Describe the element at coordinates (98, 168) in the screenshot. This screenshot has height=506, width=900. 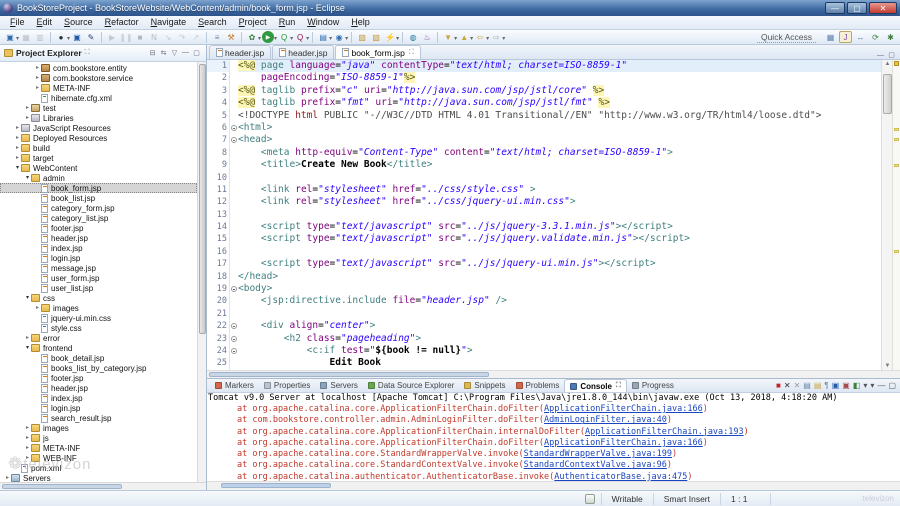
I see `tree-item-webcontent: ▾ WebContent` at that location.